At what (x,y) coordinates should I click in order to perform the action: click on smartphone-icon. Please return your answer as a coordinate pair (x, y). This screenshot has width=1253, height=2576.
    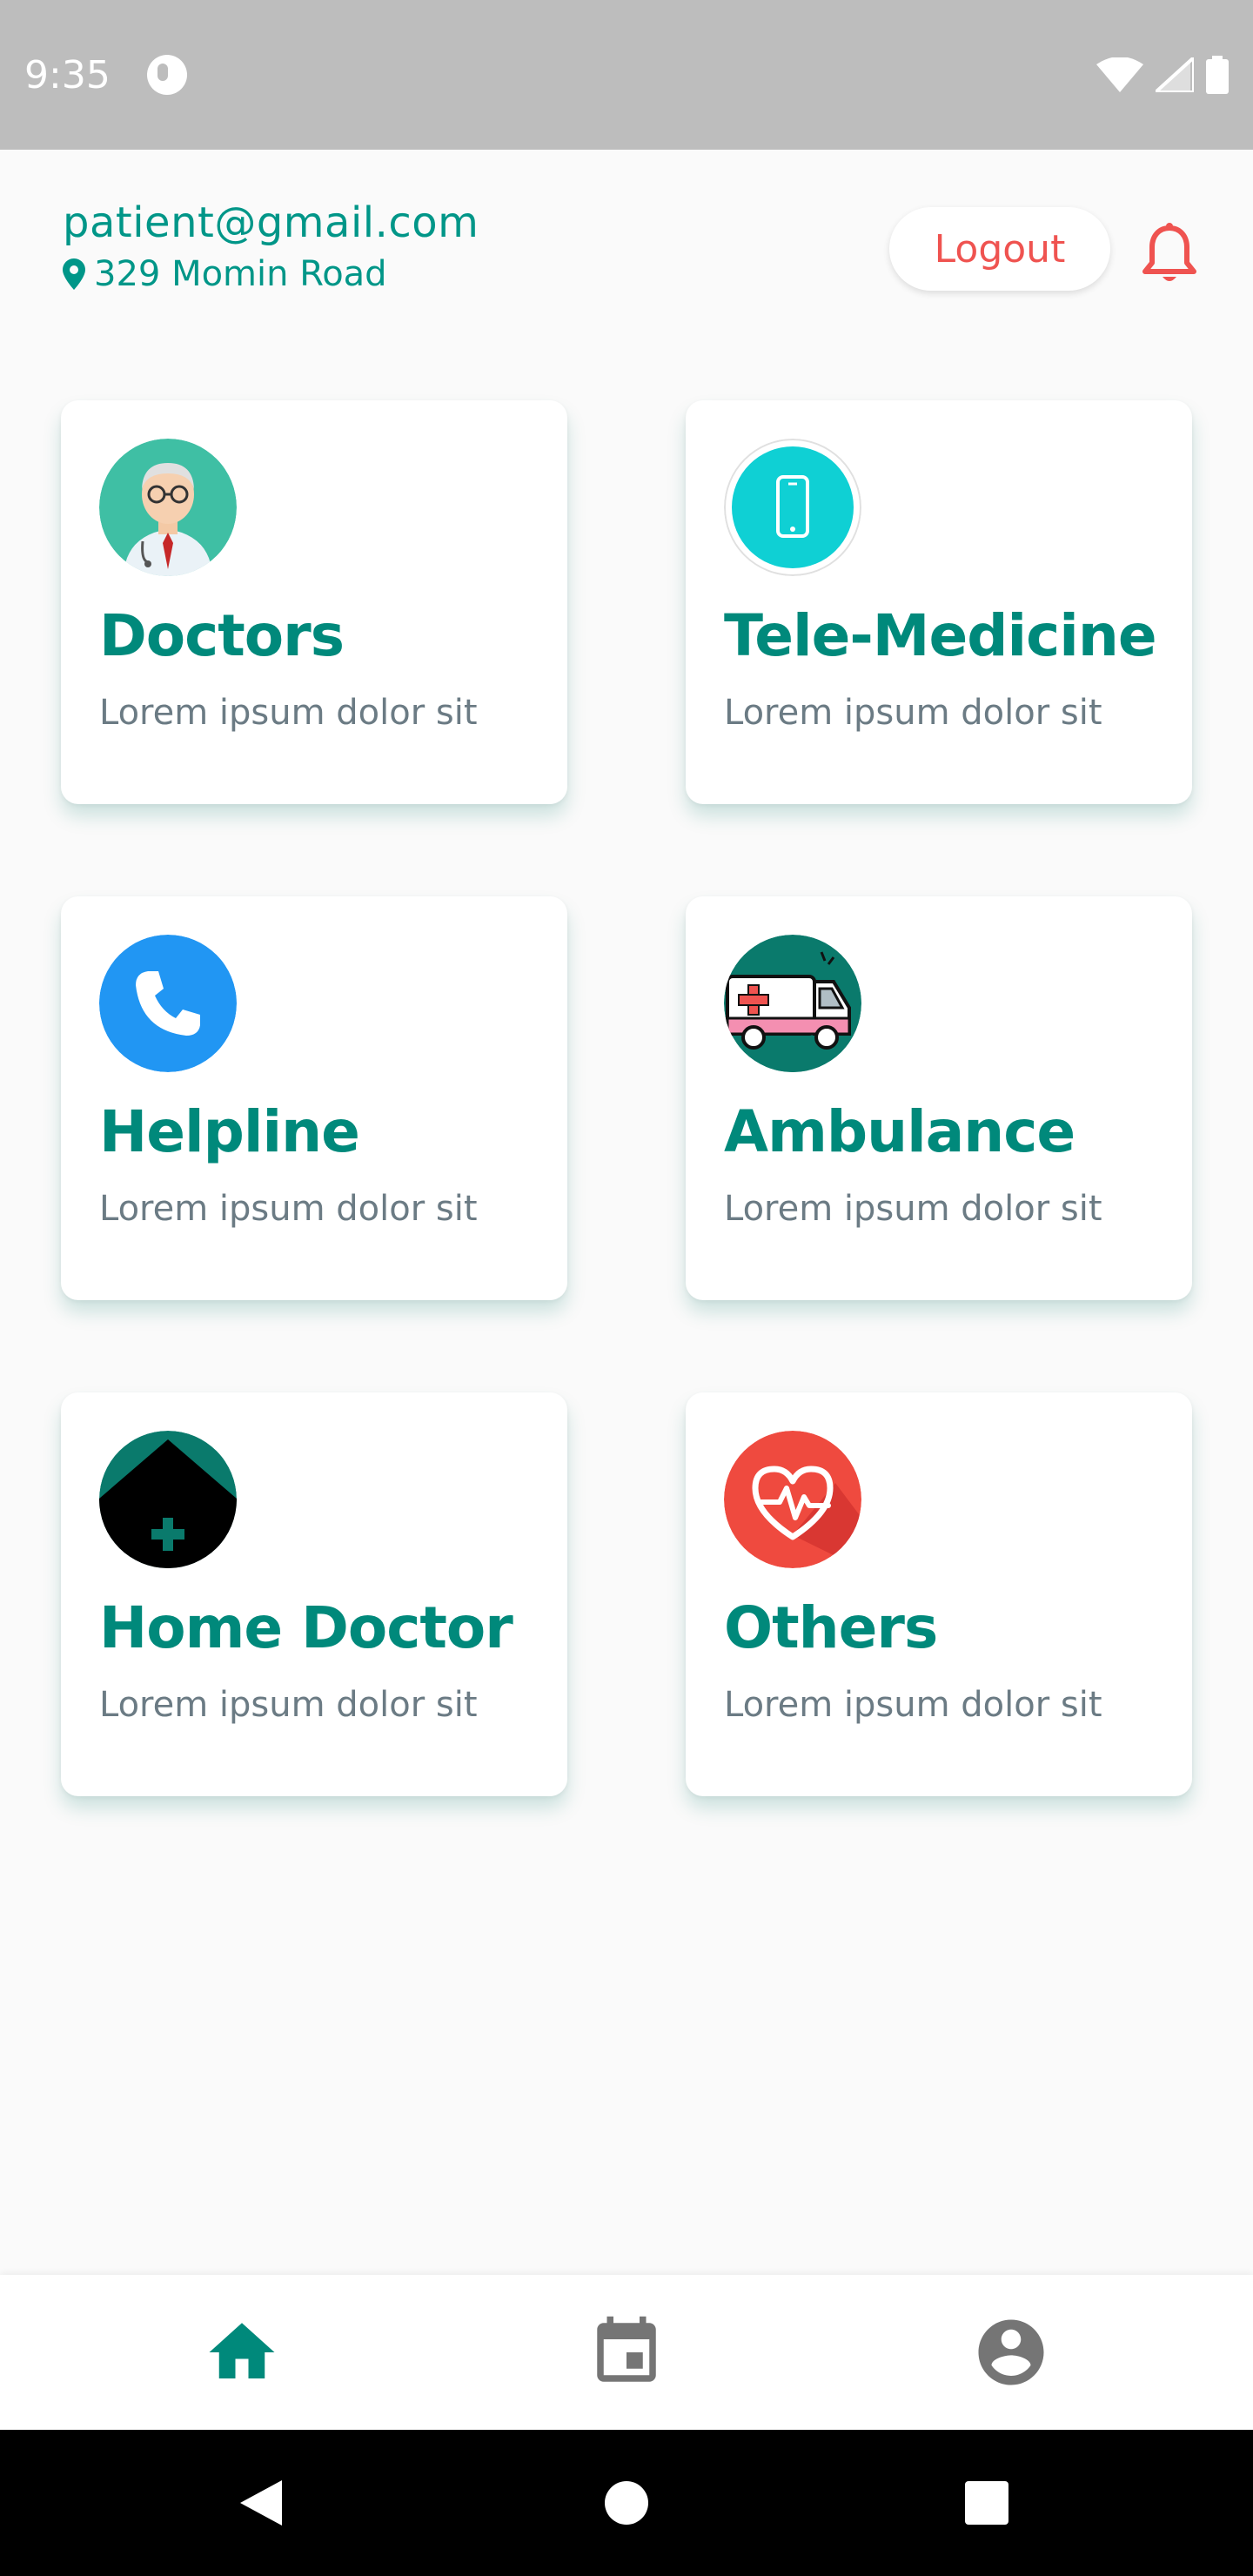
    Looking at the image, I should click on (792, 507).